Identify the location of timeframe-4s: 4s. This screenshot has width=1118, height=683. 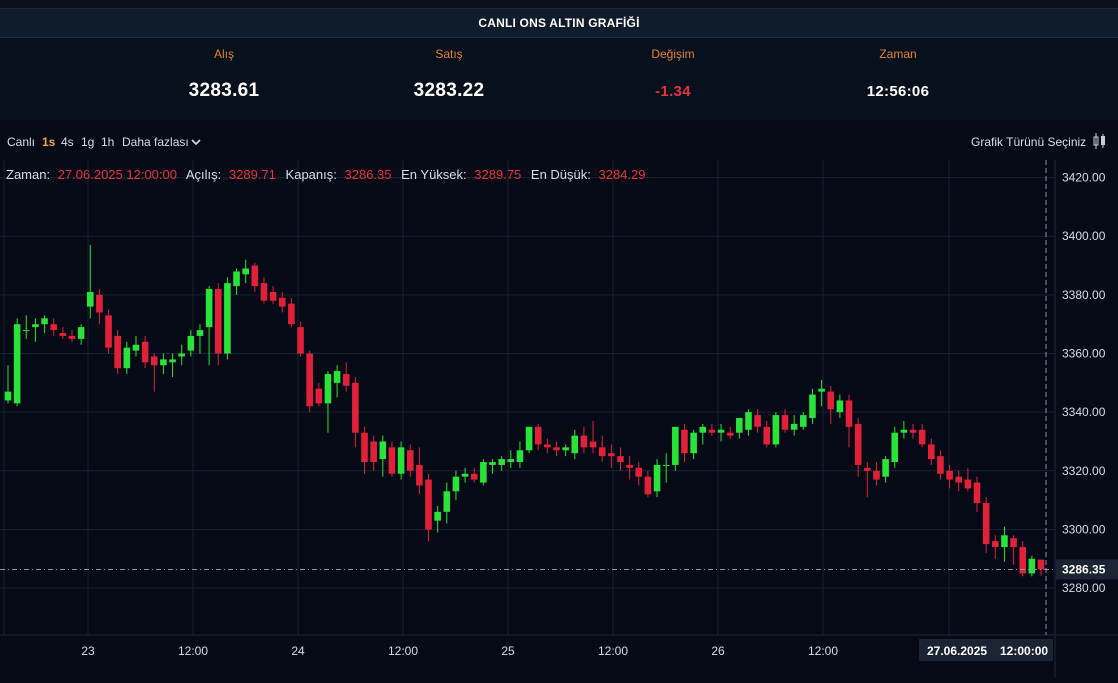
(67, 142).